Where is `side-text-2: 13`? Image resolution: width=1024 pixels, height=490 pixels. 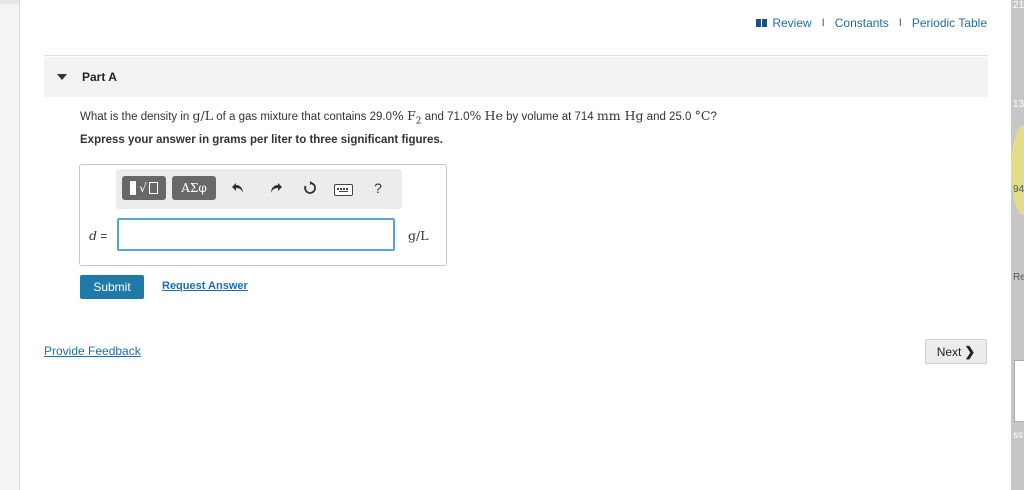 side-text-2: 13 is located at coordinates (1018, 104).